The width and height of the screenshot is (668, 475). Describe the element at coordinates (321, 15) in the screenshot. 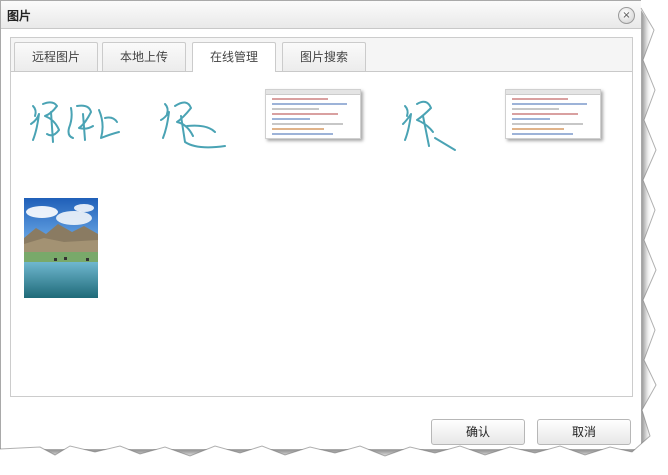

I see `title-bar: 图片 ×` at that location.